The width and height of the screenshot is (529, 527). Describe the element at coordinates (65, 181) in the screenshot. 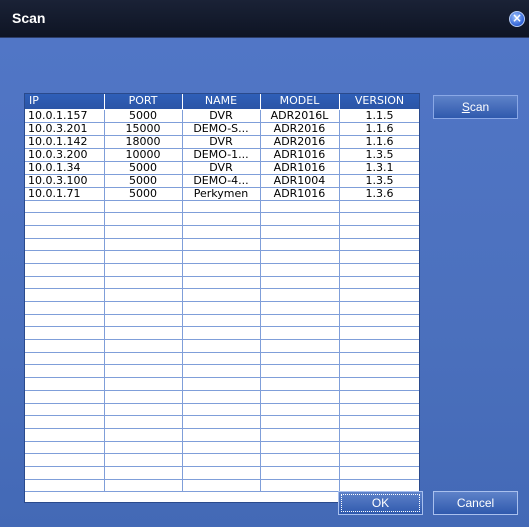

I see `cell-ip: 10.0.3.100` at that location.